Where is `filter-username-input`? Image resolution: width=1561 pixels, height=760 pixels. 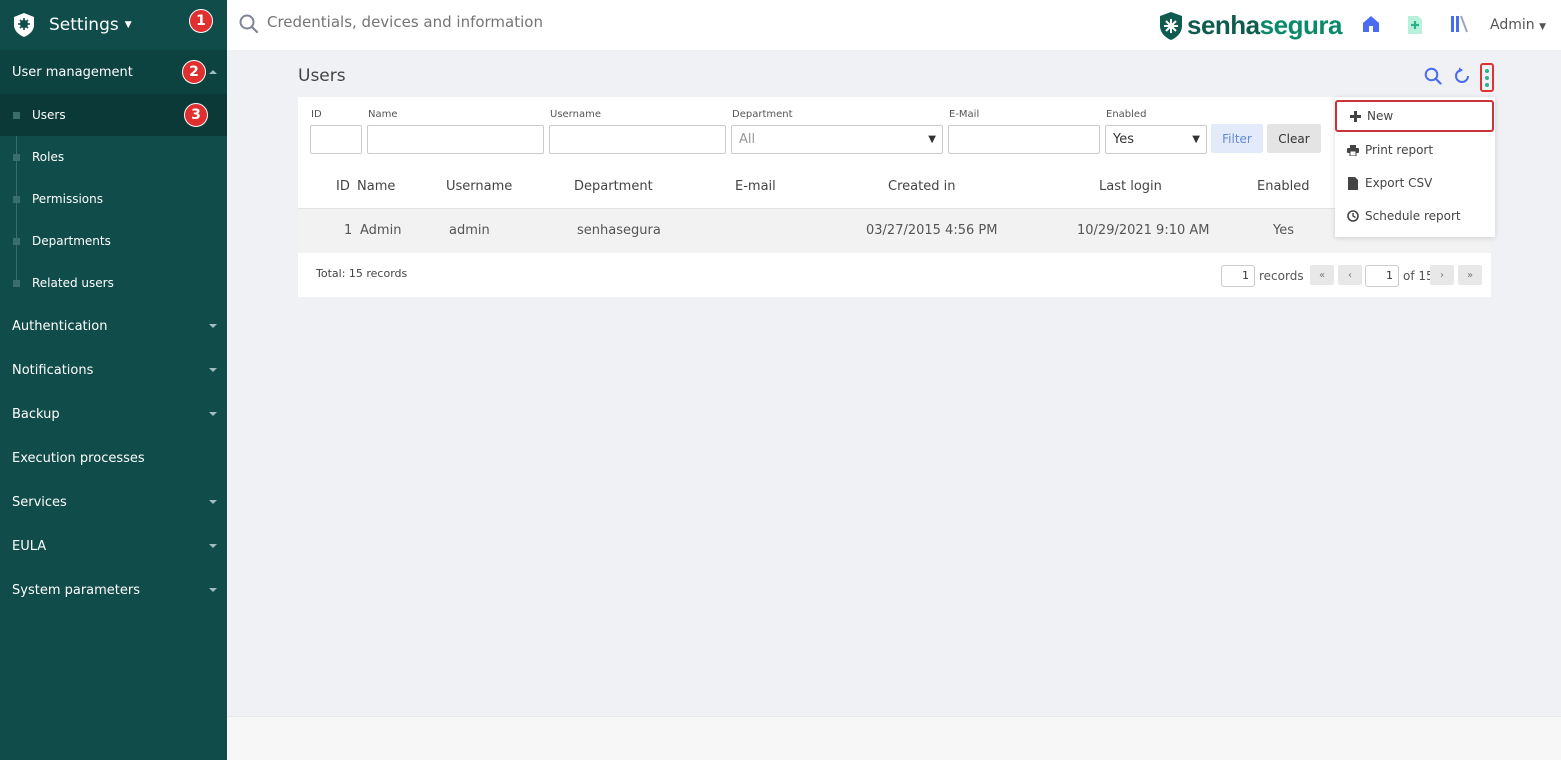
filter-username-input is located at coordinates (637, 139).